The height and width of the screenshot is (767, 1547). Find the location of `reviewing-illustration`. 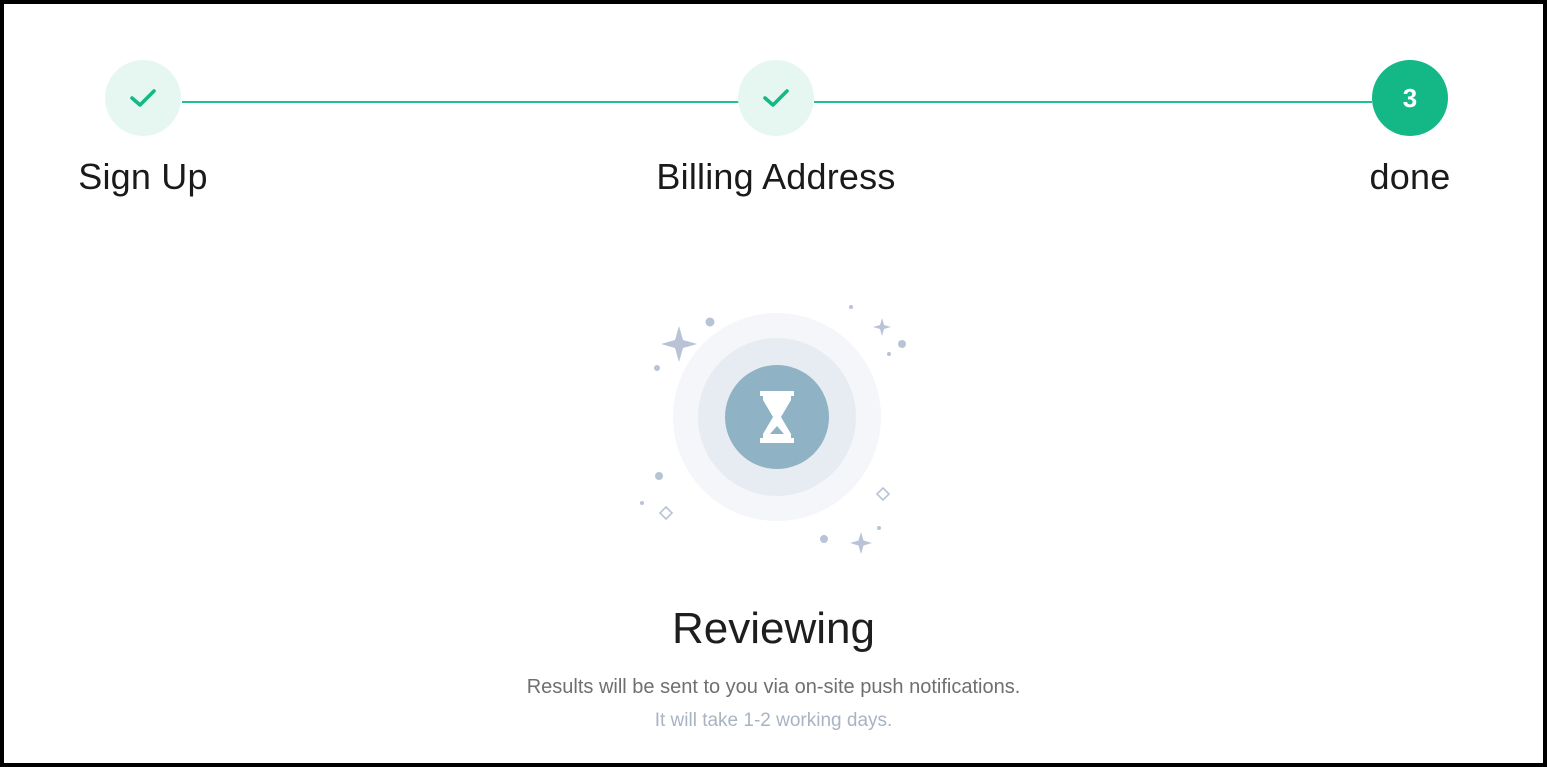

reviewing-illustration is located at coordinates (773, 429).